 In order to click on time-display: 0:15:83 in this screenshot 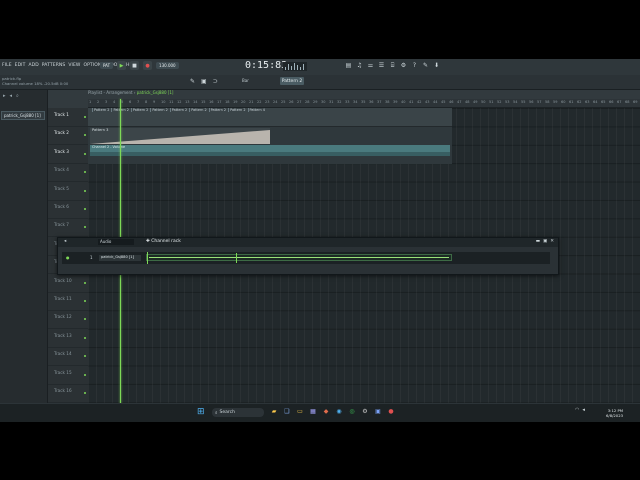, I will do `click(266, 65)`.